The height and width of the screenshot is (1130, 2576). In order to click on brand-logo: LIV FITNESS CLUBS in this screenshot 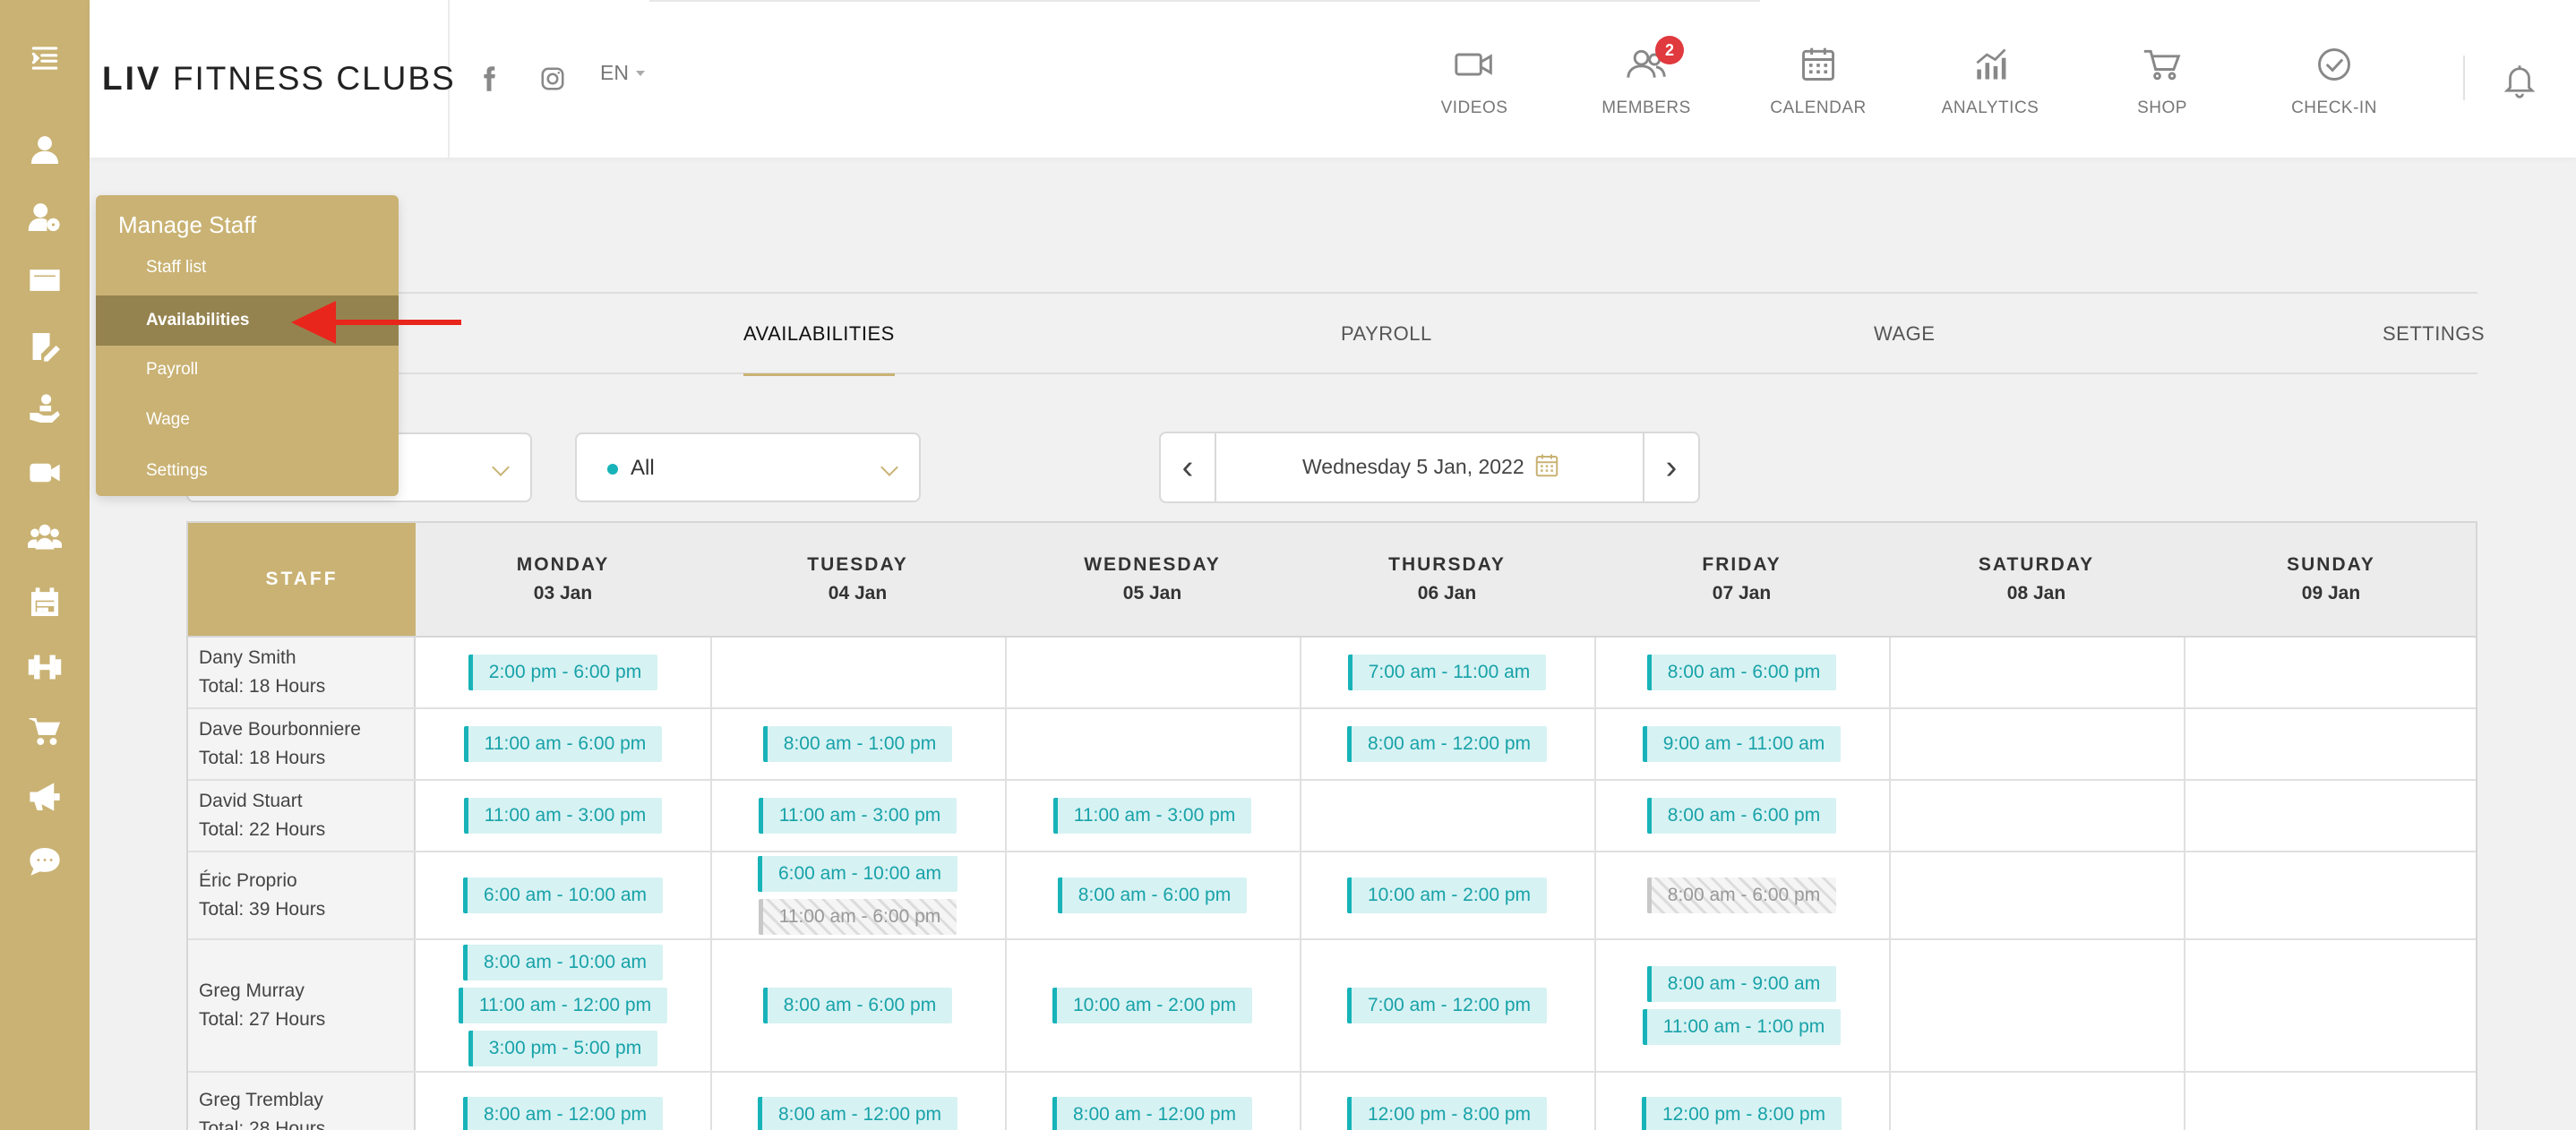, I will do `click(279, 79)`.